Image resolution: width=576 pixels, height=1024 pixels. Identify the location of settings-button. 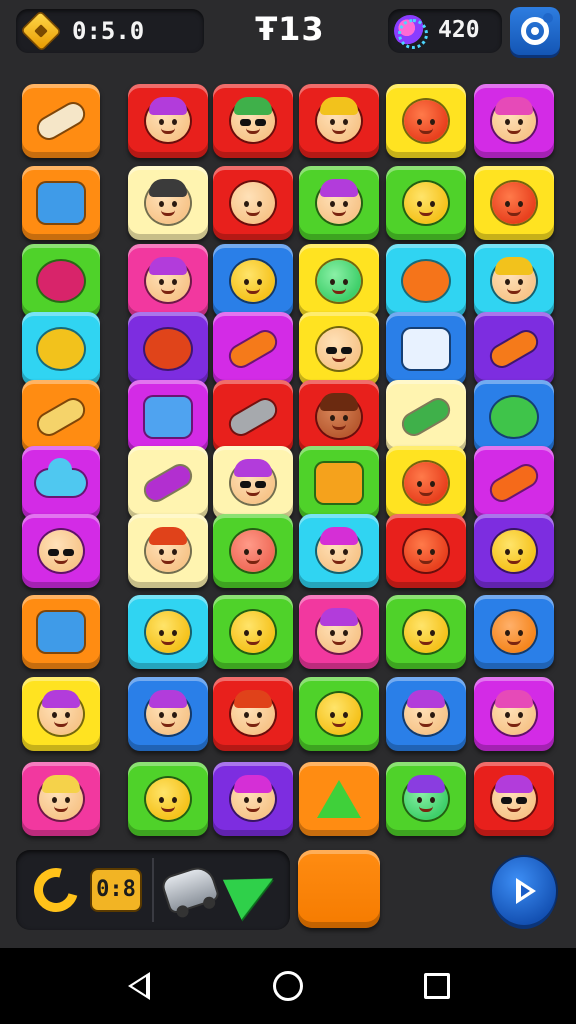
(535, 31).